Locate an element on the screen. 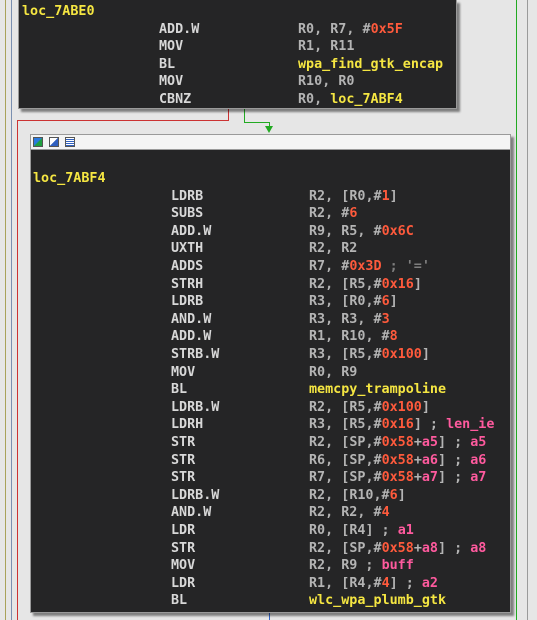  instruction-mnemonic: ADDS is located at coordinates (187, 267).